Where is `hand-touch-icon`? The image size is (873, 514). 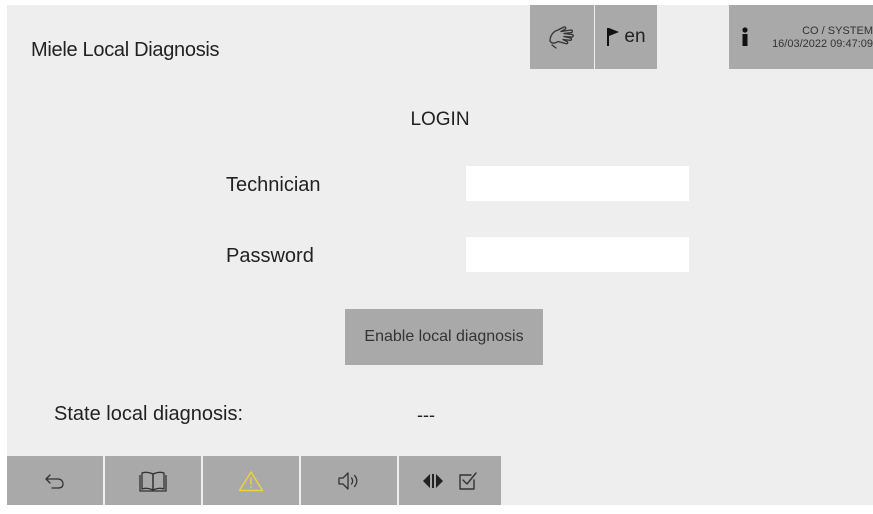
hand-touch-icon is located at coordinates (562, 37).